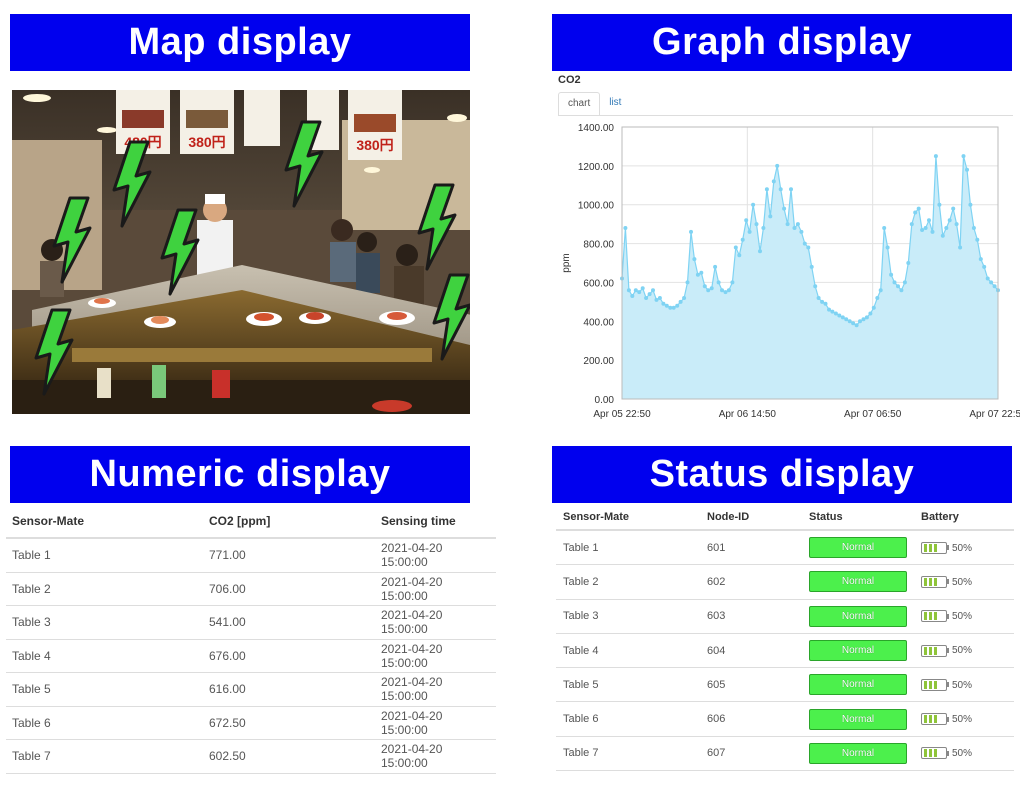 The width and height of the screenshot is (1024, 788). I want to click on table-header-row: Sensor-Mate Node-ID Status Battery, so click(785, 518).